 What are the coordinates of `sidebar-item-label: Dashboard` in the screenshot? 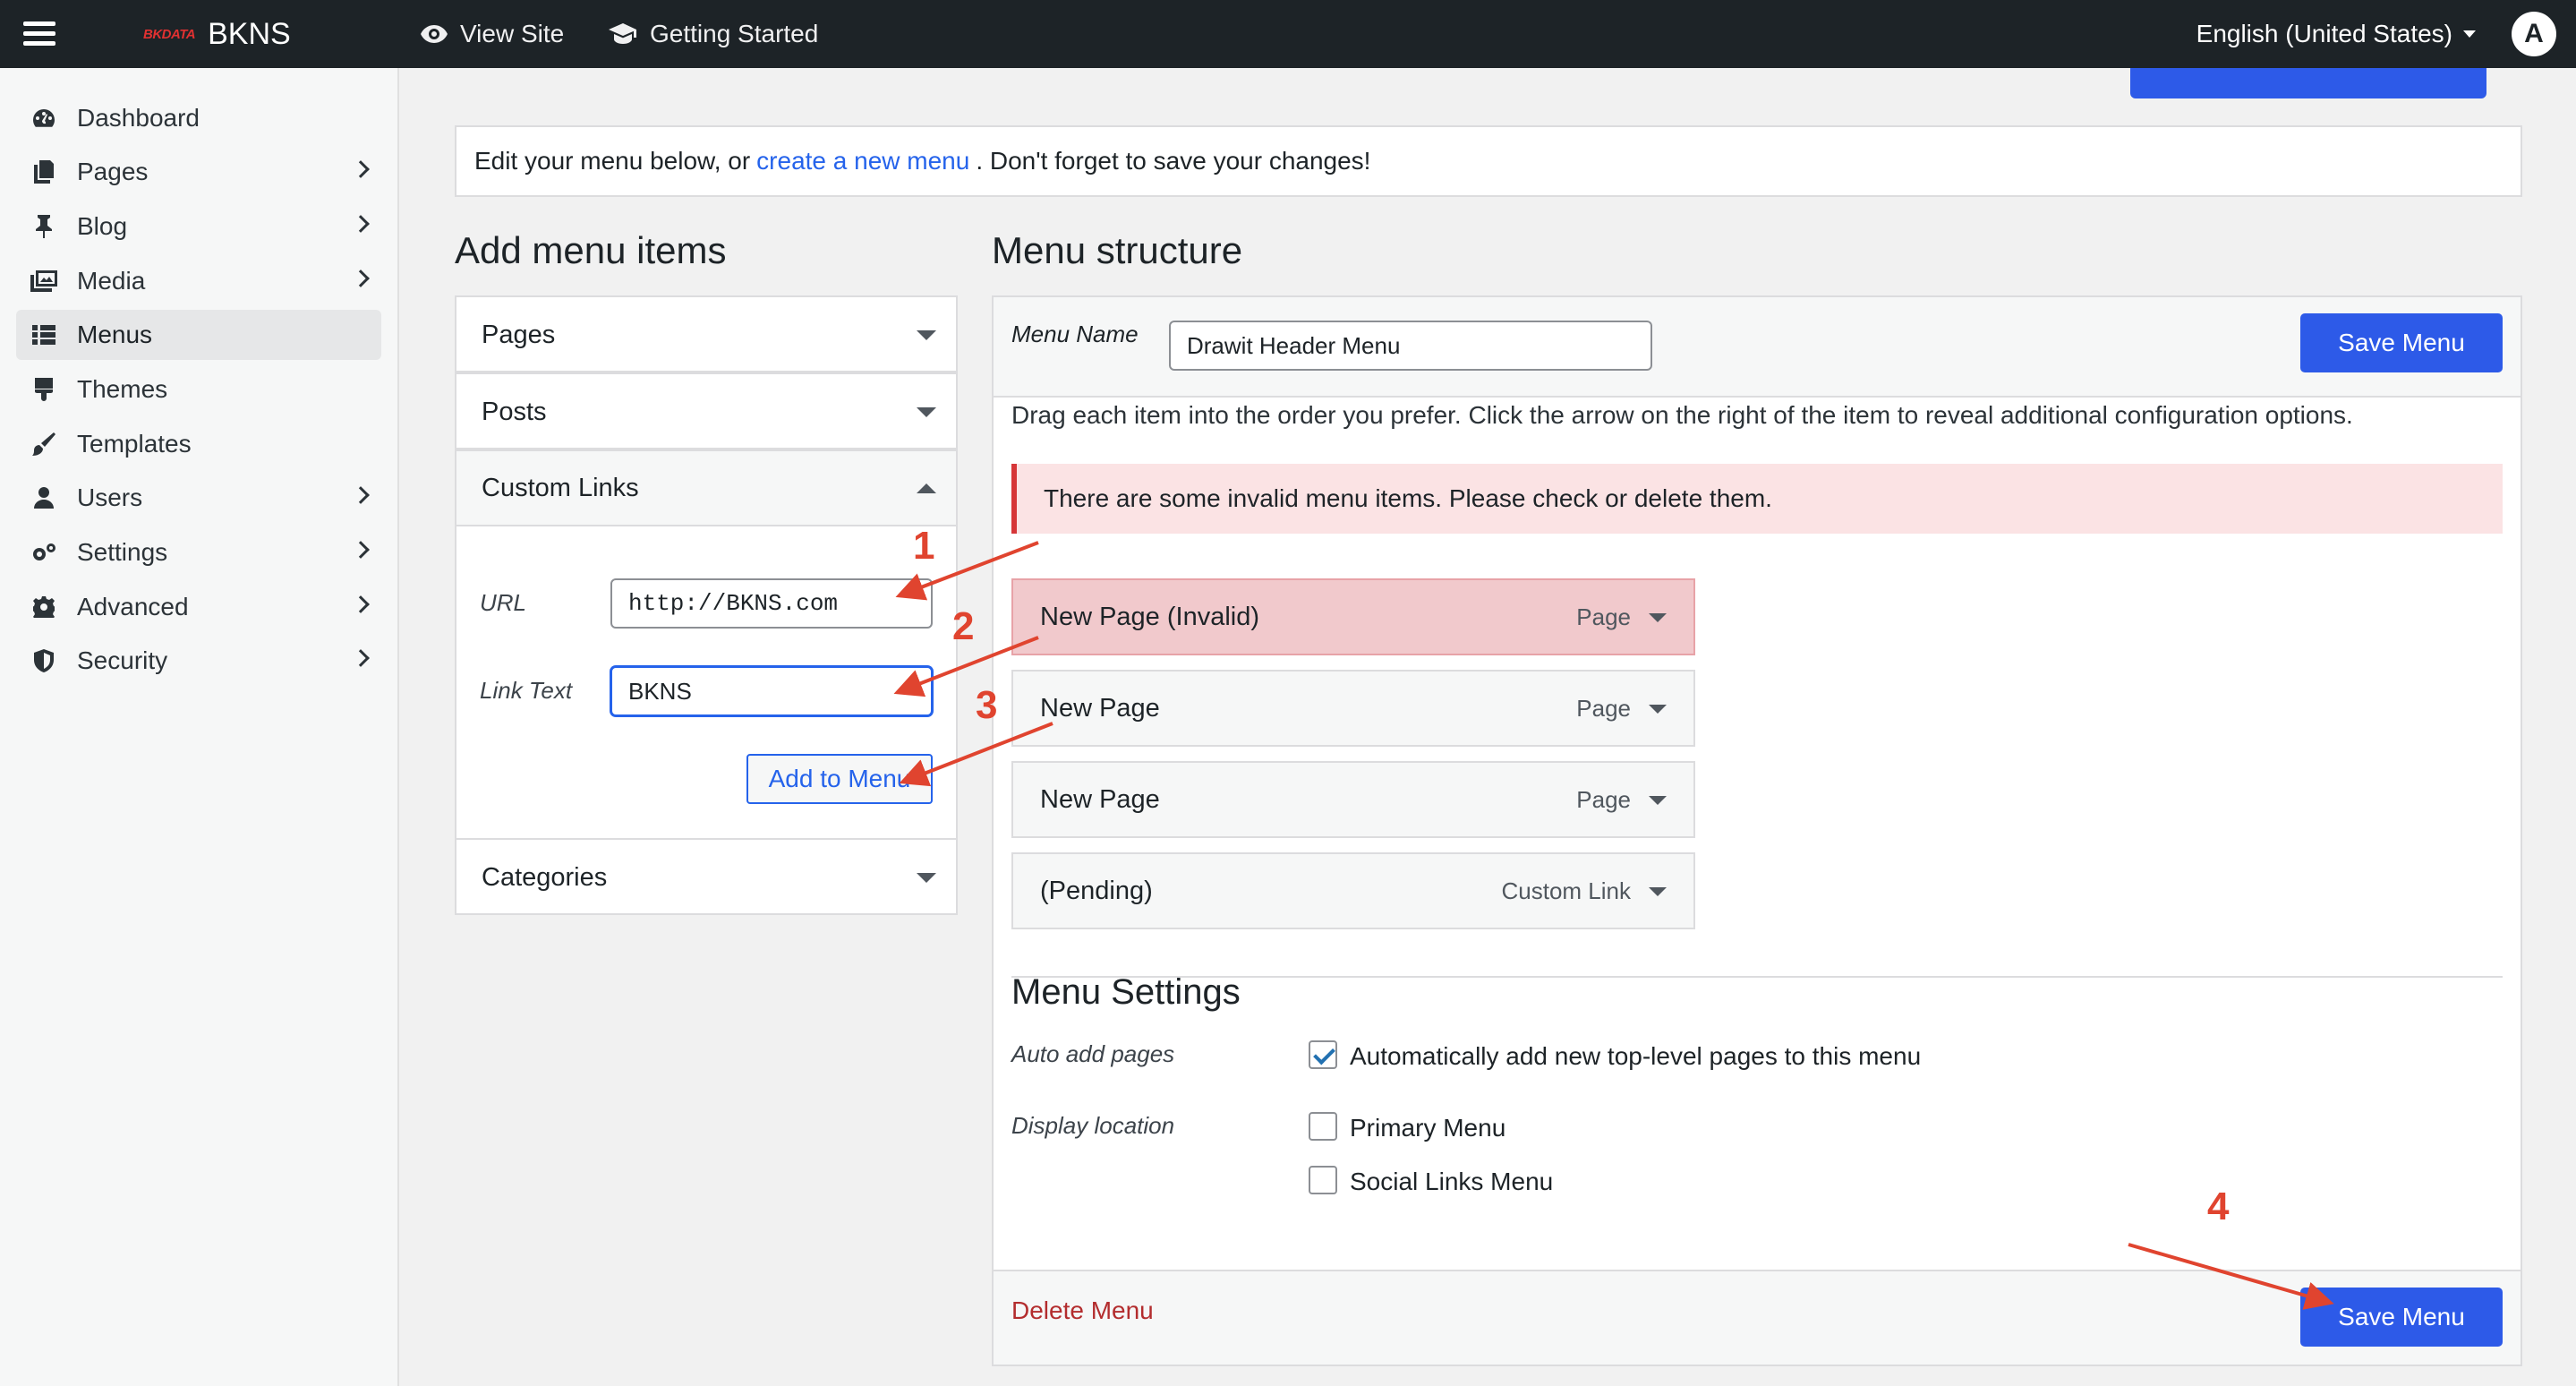 It's located at (138, 118).